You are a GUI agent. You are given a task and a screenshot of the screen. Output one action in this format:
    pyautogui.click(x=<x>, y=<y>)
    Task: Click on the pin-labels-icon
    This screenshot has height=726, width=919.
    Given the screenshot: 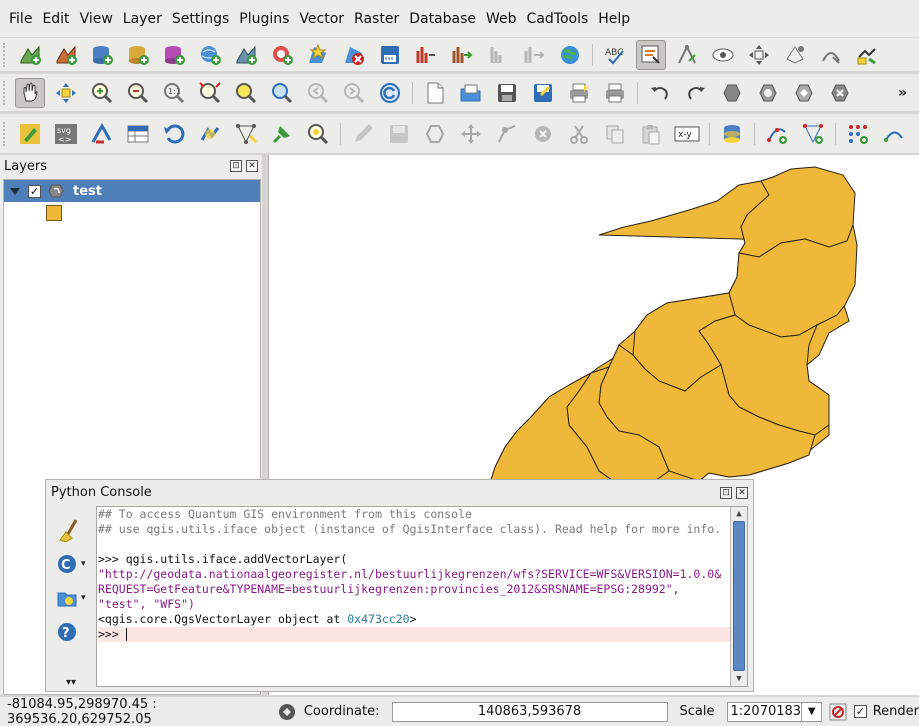 What is the action you would take?
    pyautogui.click(x=282, y=134)
    